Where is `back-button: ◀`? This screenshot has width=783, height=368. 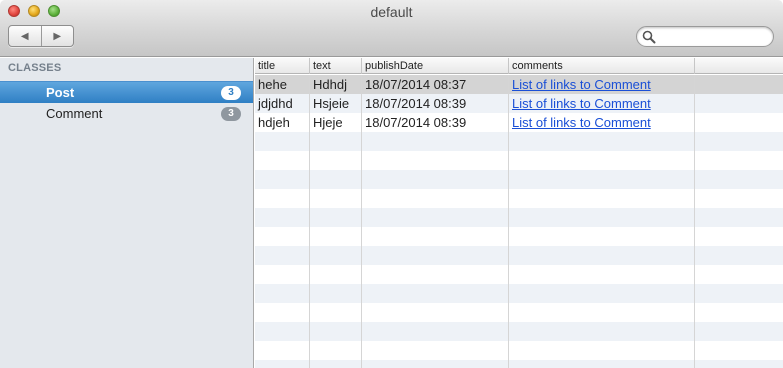
back-button: ◀ is located at coordinates (25, 36).